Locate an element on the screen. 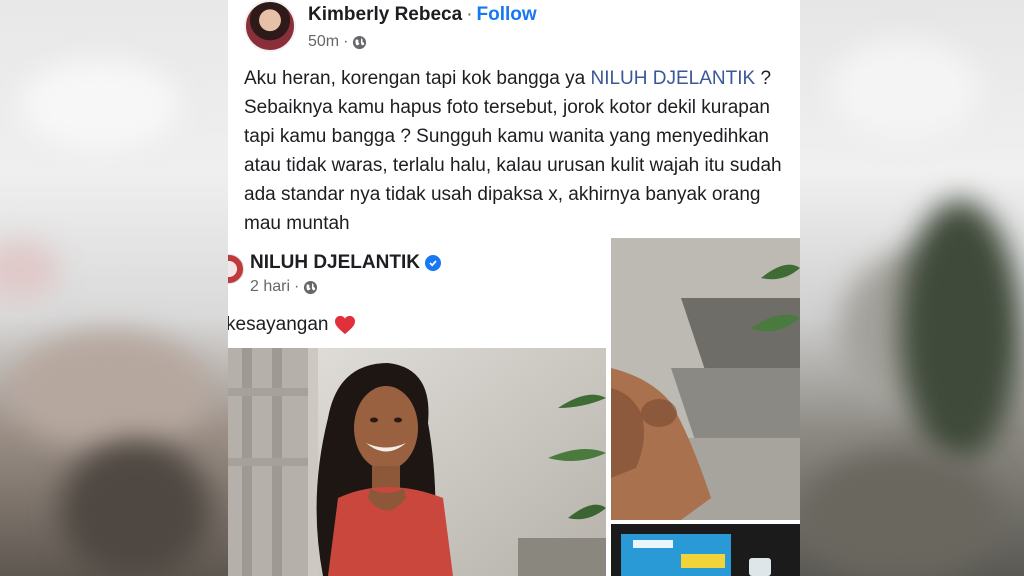 This screenshot has height=576, width=1024. knee-photo is located at coordinates (705, 379).